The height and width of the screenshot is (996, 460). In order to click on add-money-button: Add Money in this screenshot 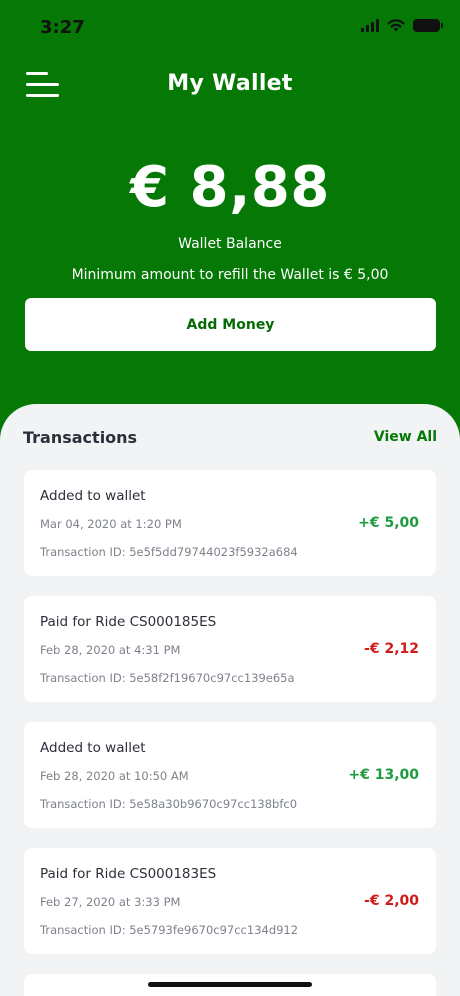, I will do `click(230, 324)`.